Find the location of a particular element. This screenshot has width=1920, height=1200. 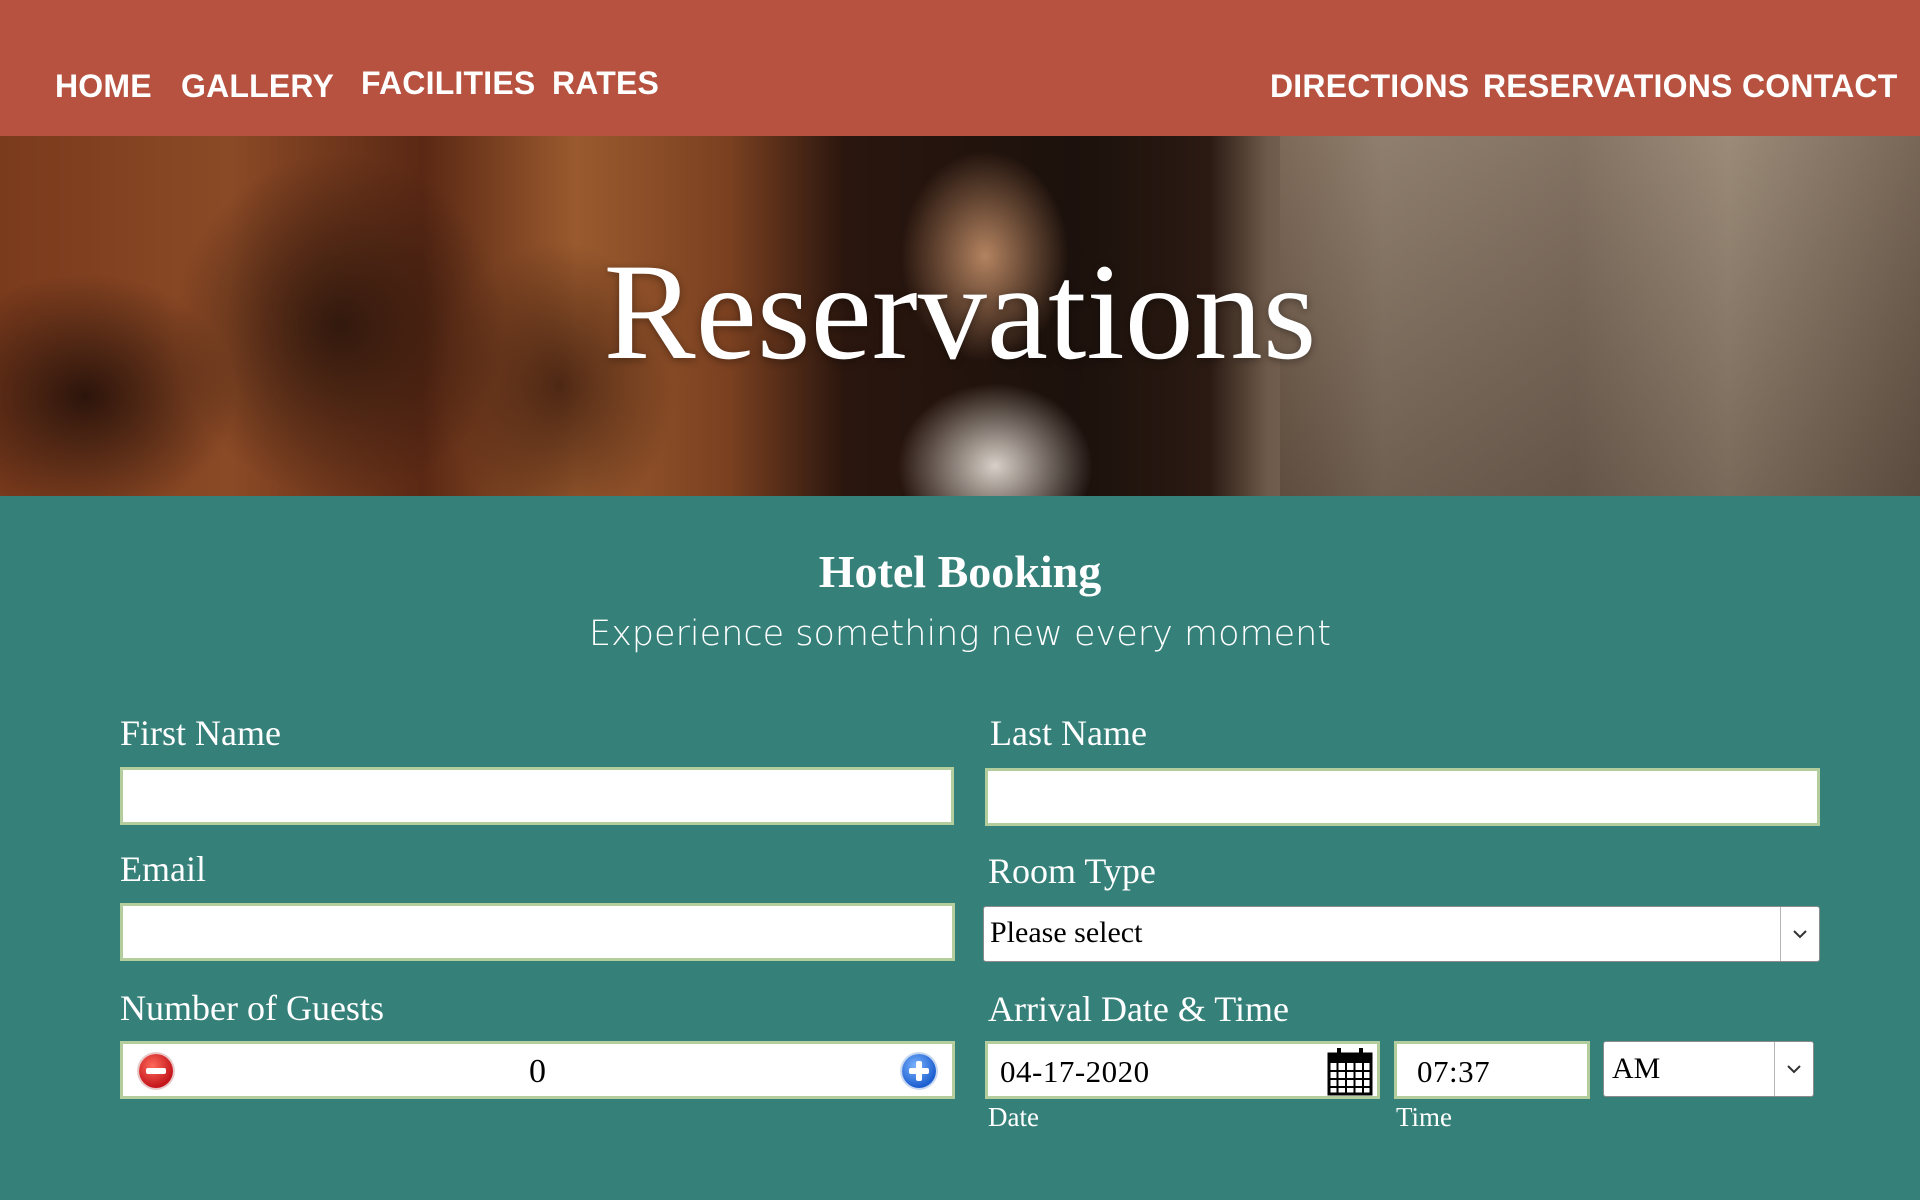

arrival-date-field: 04-17-2020 is located at coordinates (1182, 1070).